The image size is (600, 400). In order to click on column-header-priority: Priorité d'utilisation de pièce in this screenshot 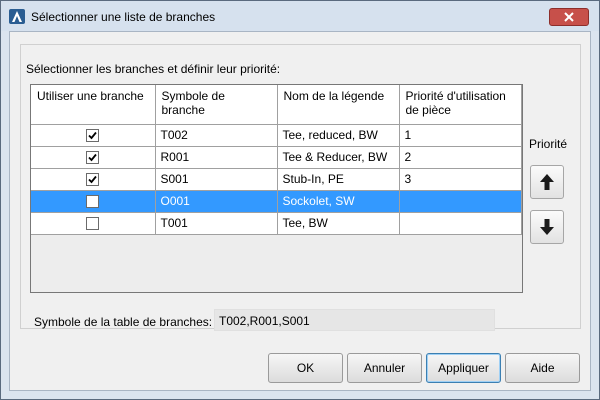, I will do `click(460, 105)`.